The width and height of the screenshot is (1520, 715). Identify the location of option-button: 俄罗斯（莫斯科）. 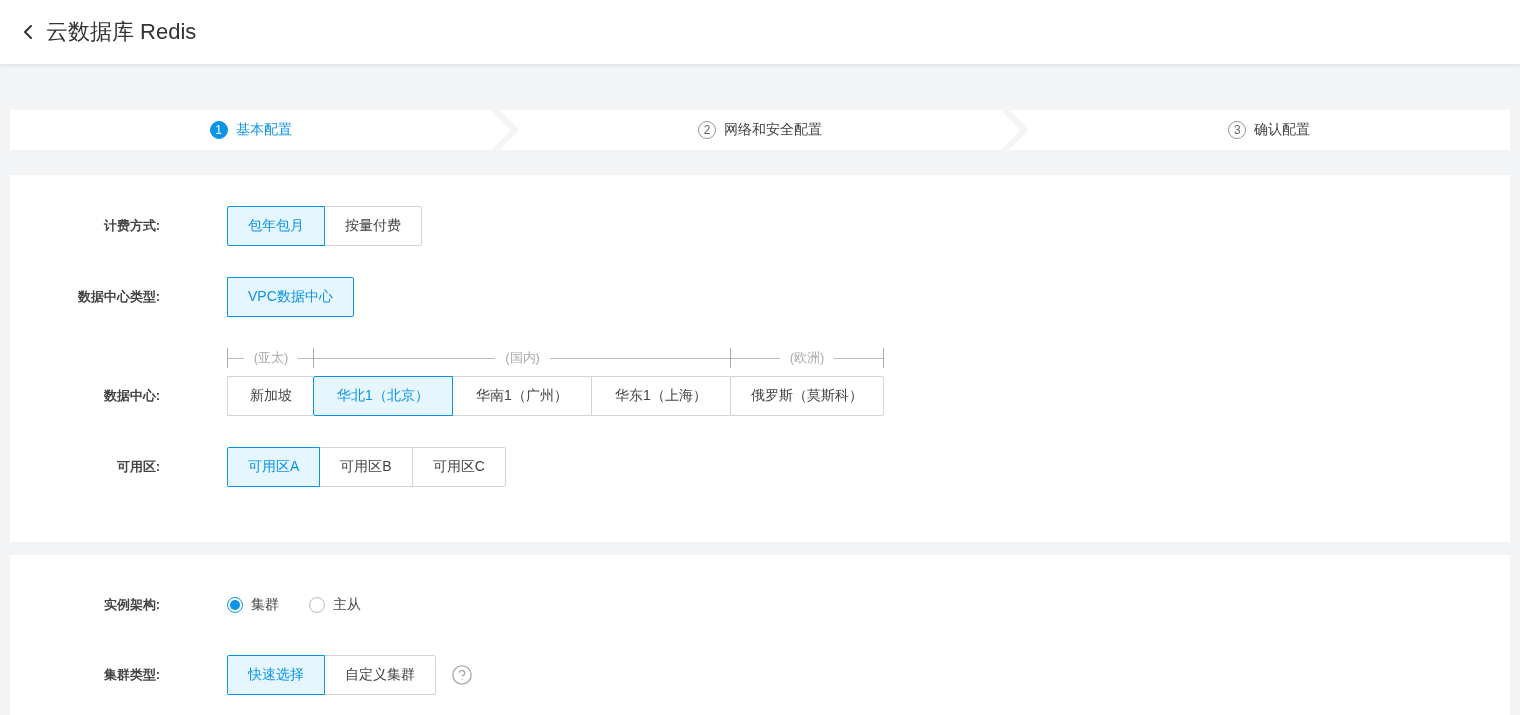
(807, 396).